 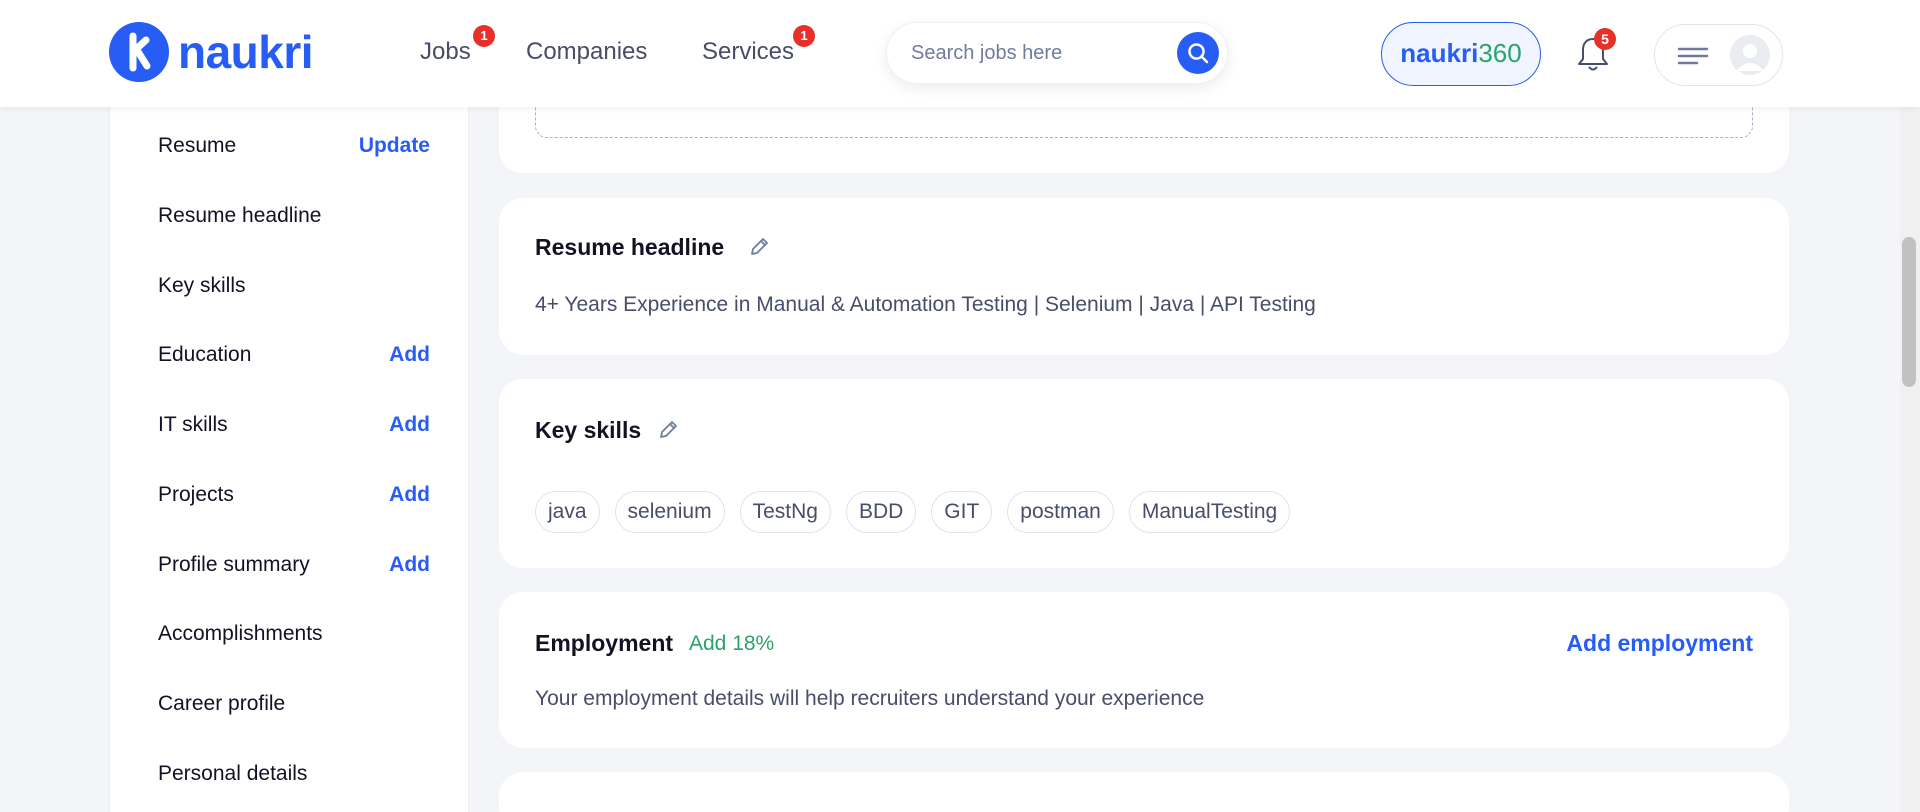 I want to click on sidebar-item-label: Education, so click(x=205, y=354).